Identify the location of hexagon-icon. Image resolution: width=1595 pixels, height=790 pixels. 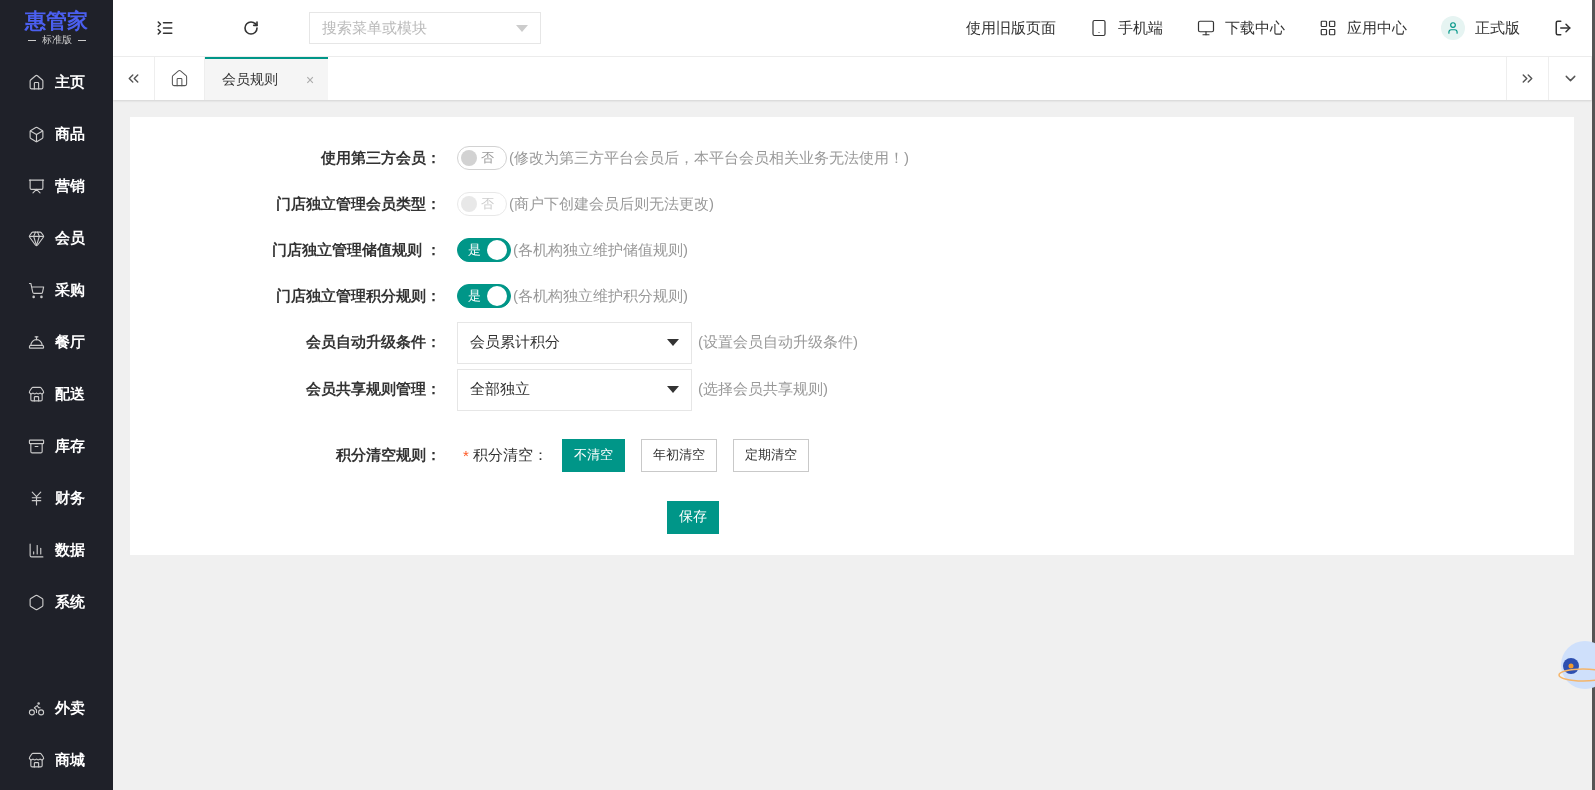
(36, 602).